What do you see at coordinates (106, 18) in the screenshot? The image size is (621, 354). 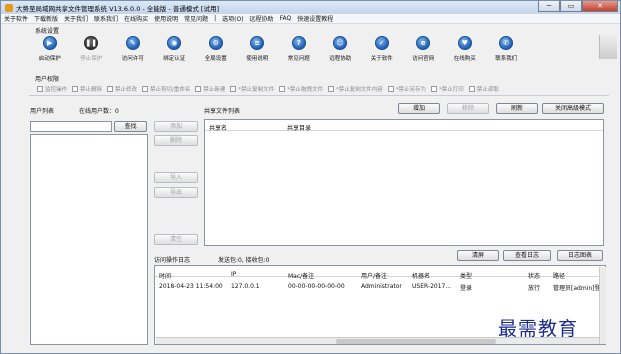 I see `menu-contact: 联系我们` at bounding box center [106, 18].